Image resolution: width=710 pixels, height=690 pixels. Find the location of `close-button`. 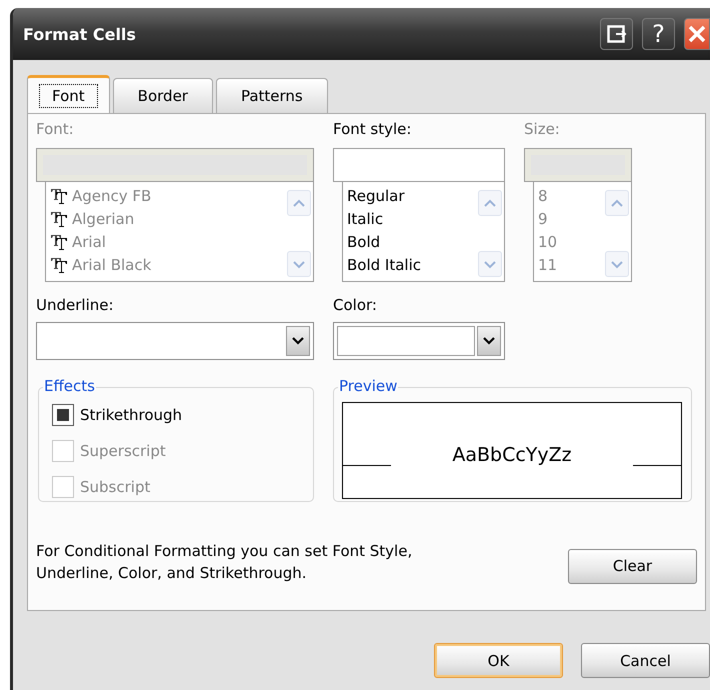

close-button is located at coordinates (697, 34).